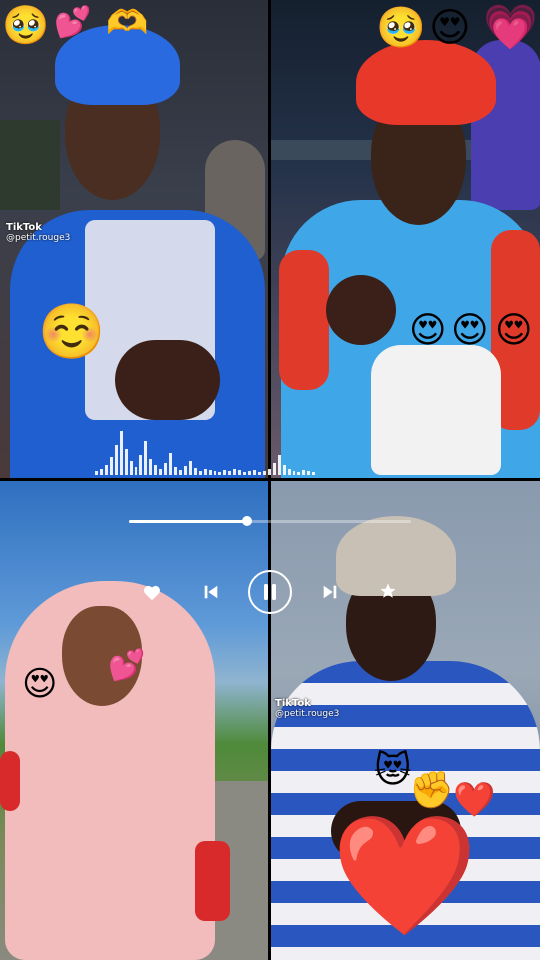  I want to click on heart-icon, so click(152, 593).